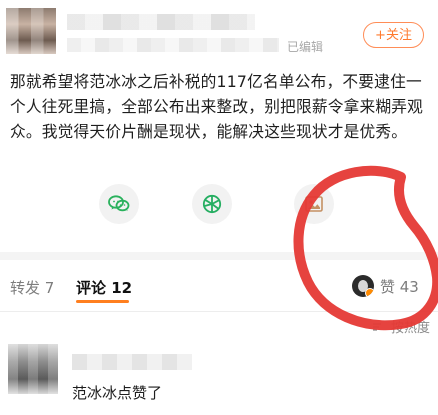  I want to click on sort-icon, so click(376, 327).